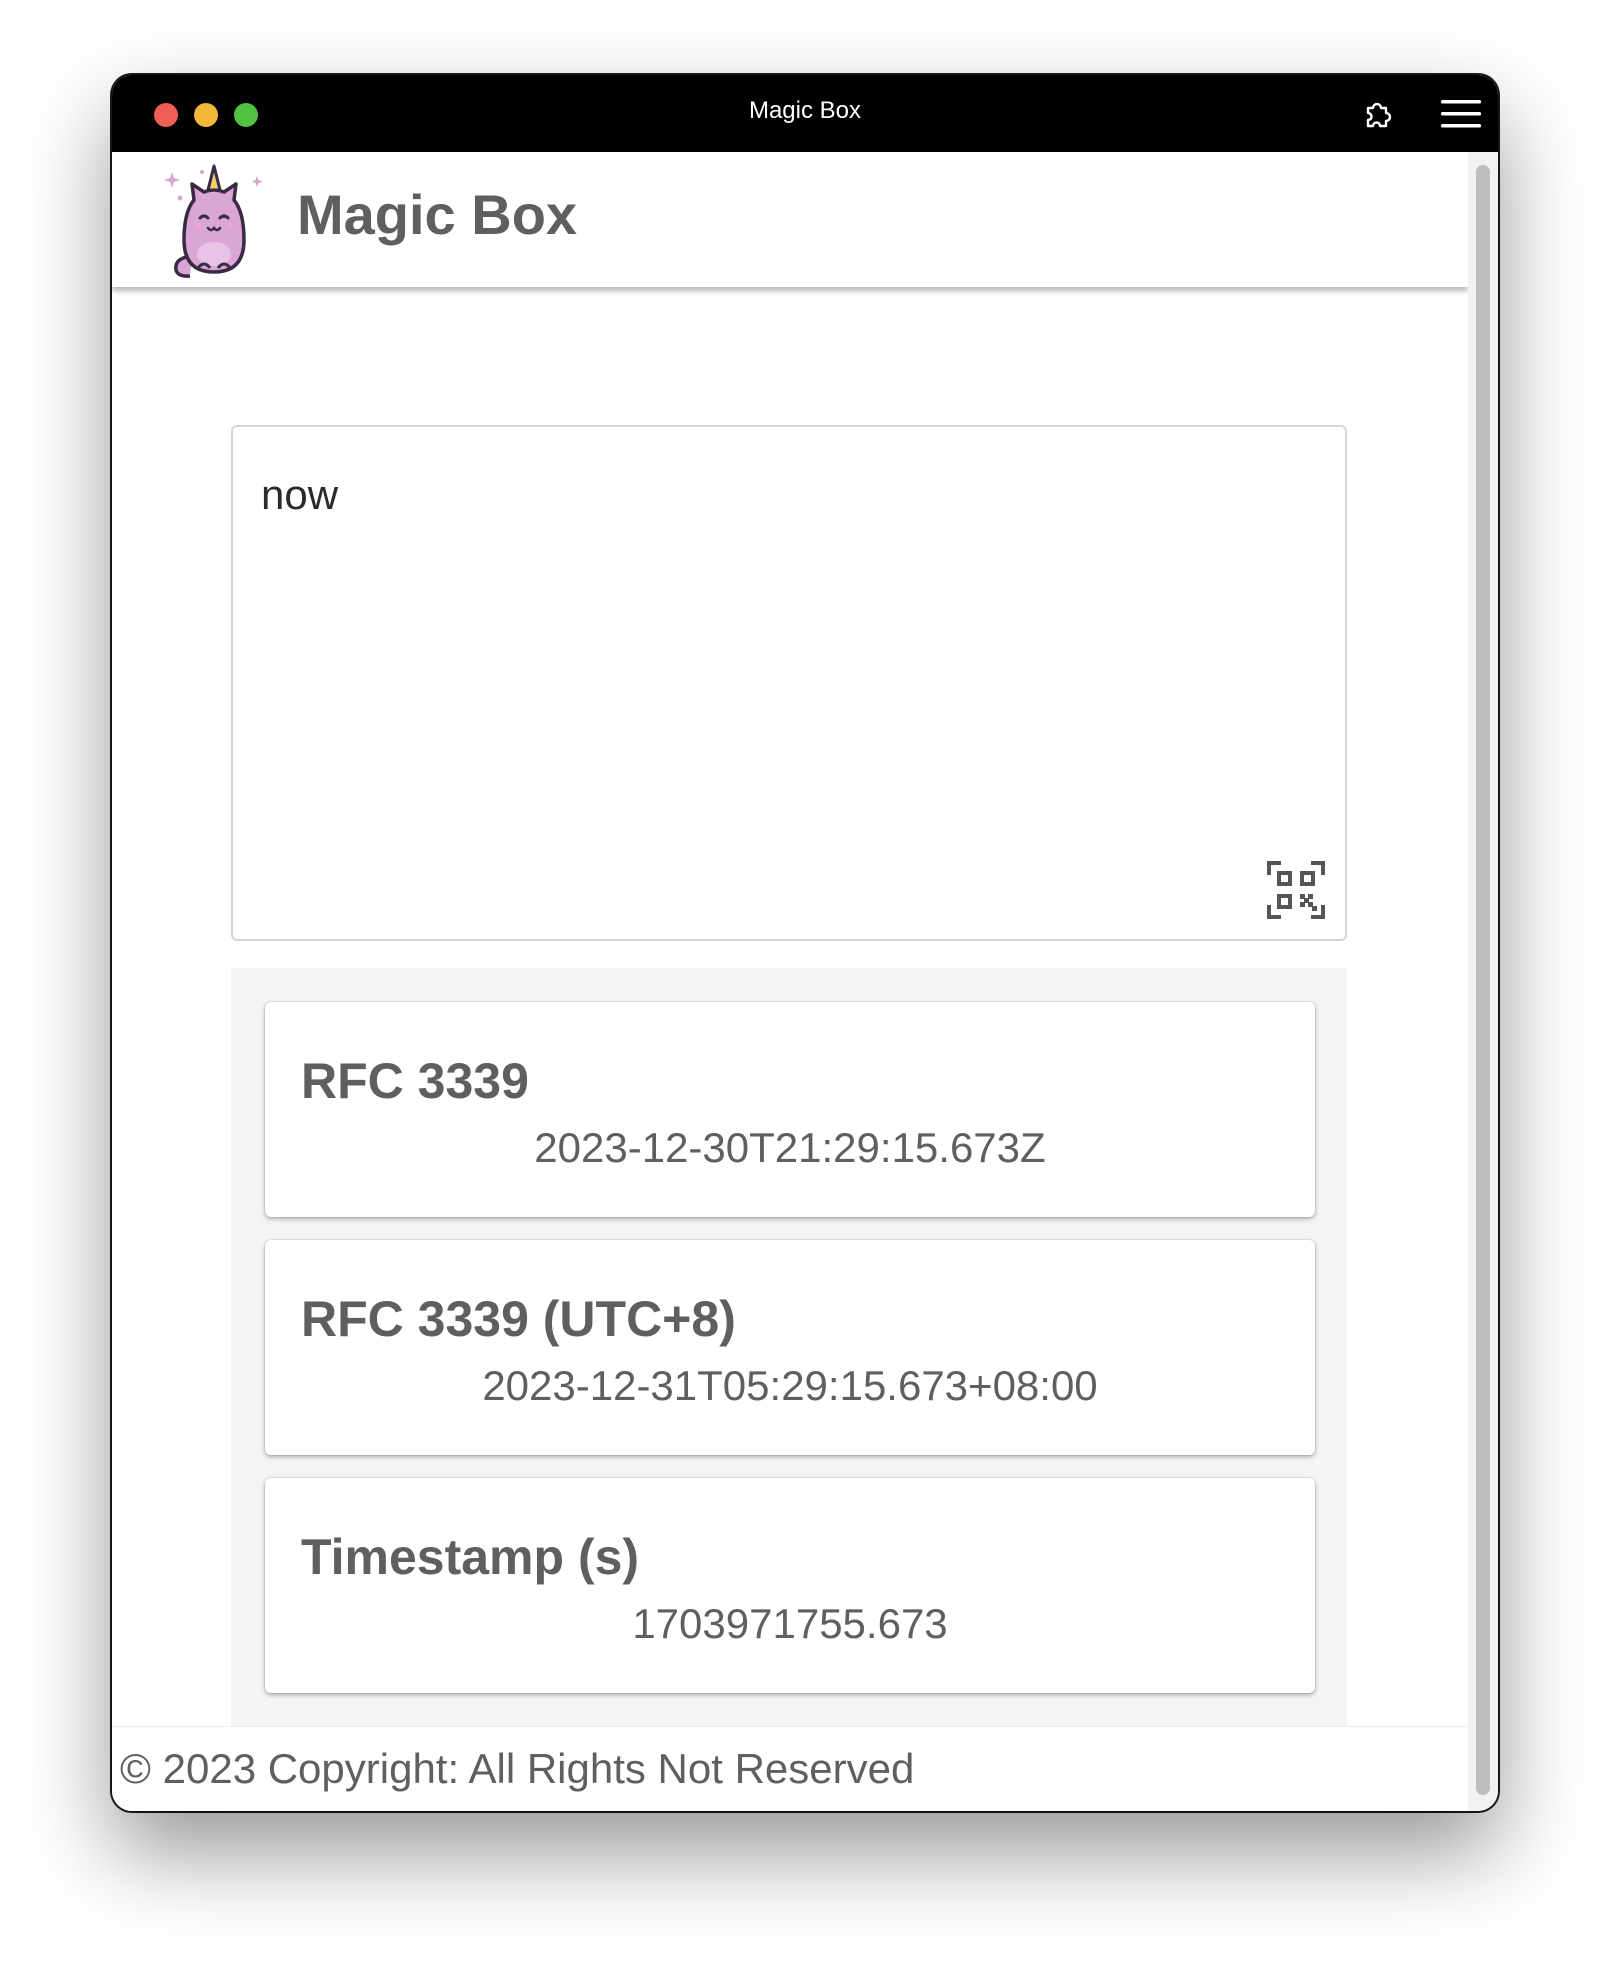 This screenshot has height=1962, width=1610. I want to click on qr-code-scan-icon, so click(1296, 890).